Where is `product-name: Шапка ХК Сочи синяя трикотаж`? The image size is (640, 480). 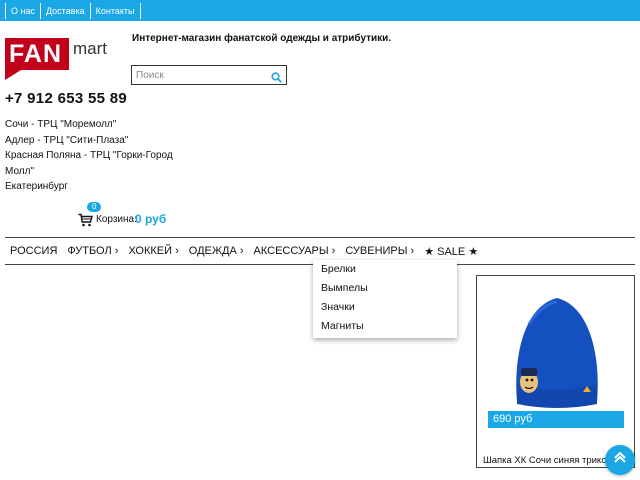
product-name: Шапка ХК Сочи синяя трикотаж is located at coordinates (552, 460).